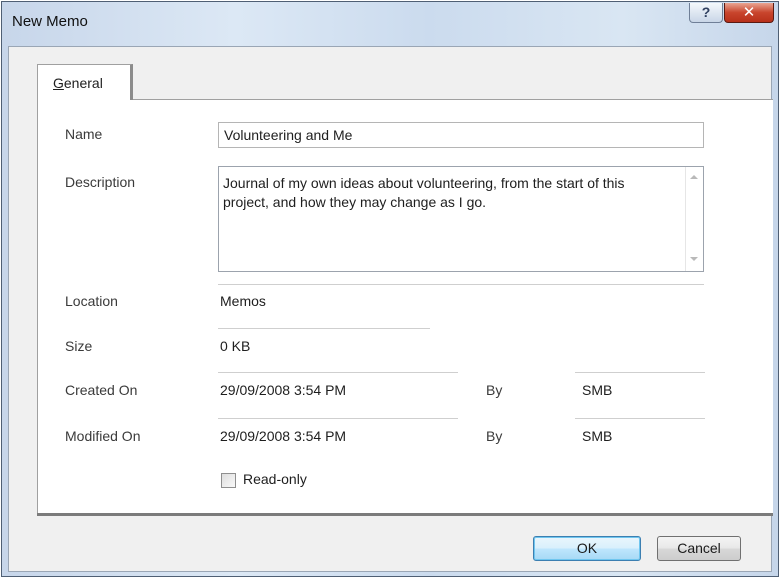  I want to click on size-label: Size, so click(79, 346).